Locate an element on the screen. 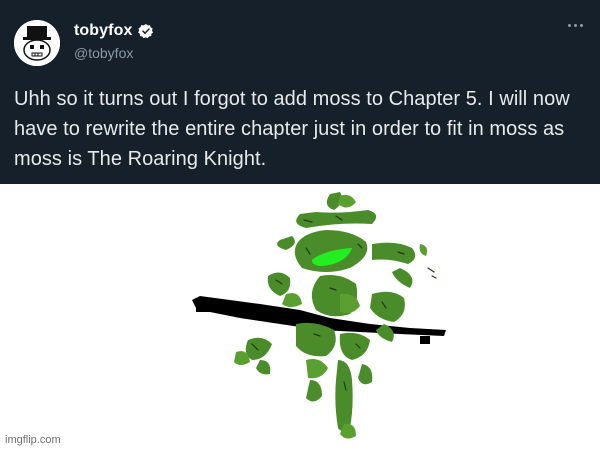 This screenshot has height=450, width=600. display-name-row: tobyfox is located at coordinates (114, 31).